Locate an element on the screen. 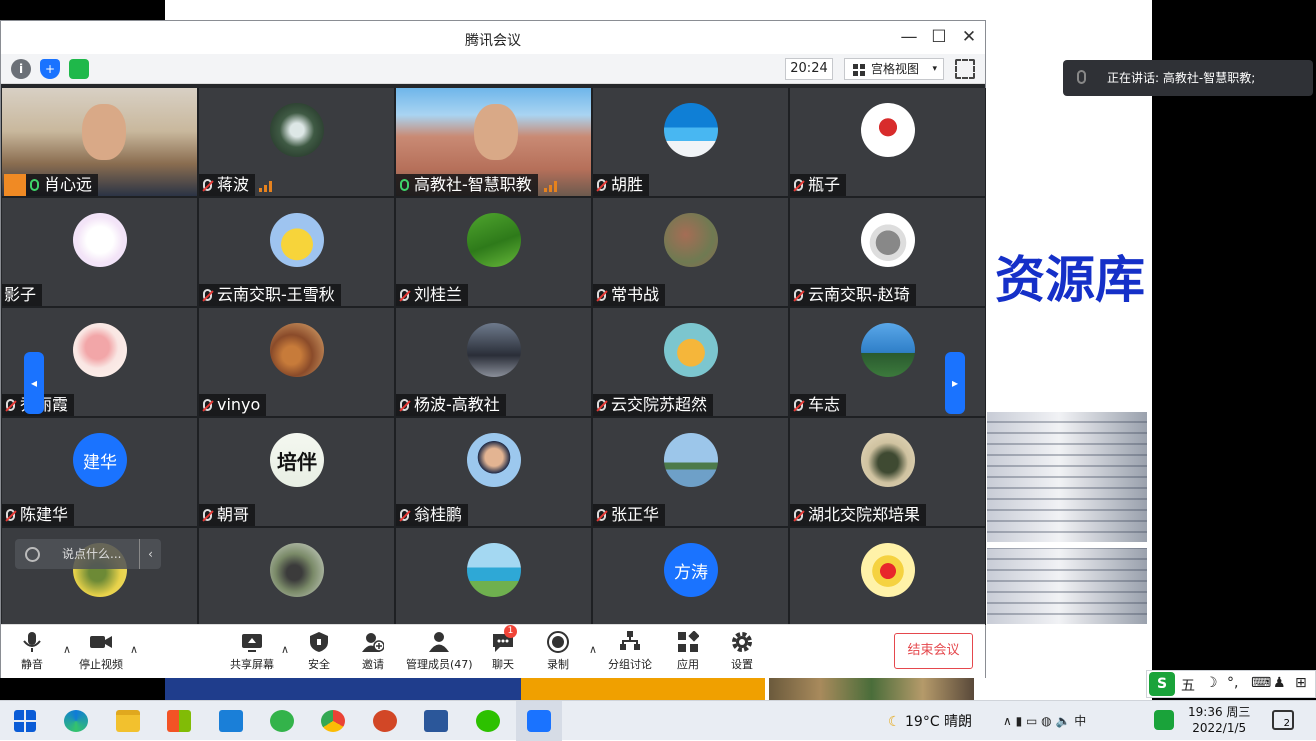 The width and height of the screenshot is (1316, 741). participant-tile: 高教社-智慧职教 is located at coordinates (493, 142).